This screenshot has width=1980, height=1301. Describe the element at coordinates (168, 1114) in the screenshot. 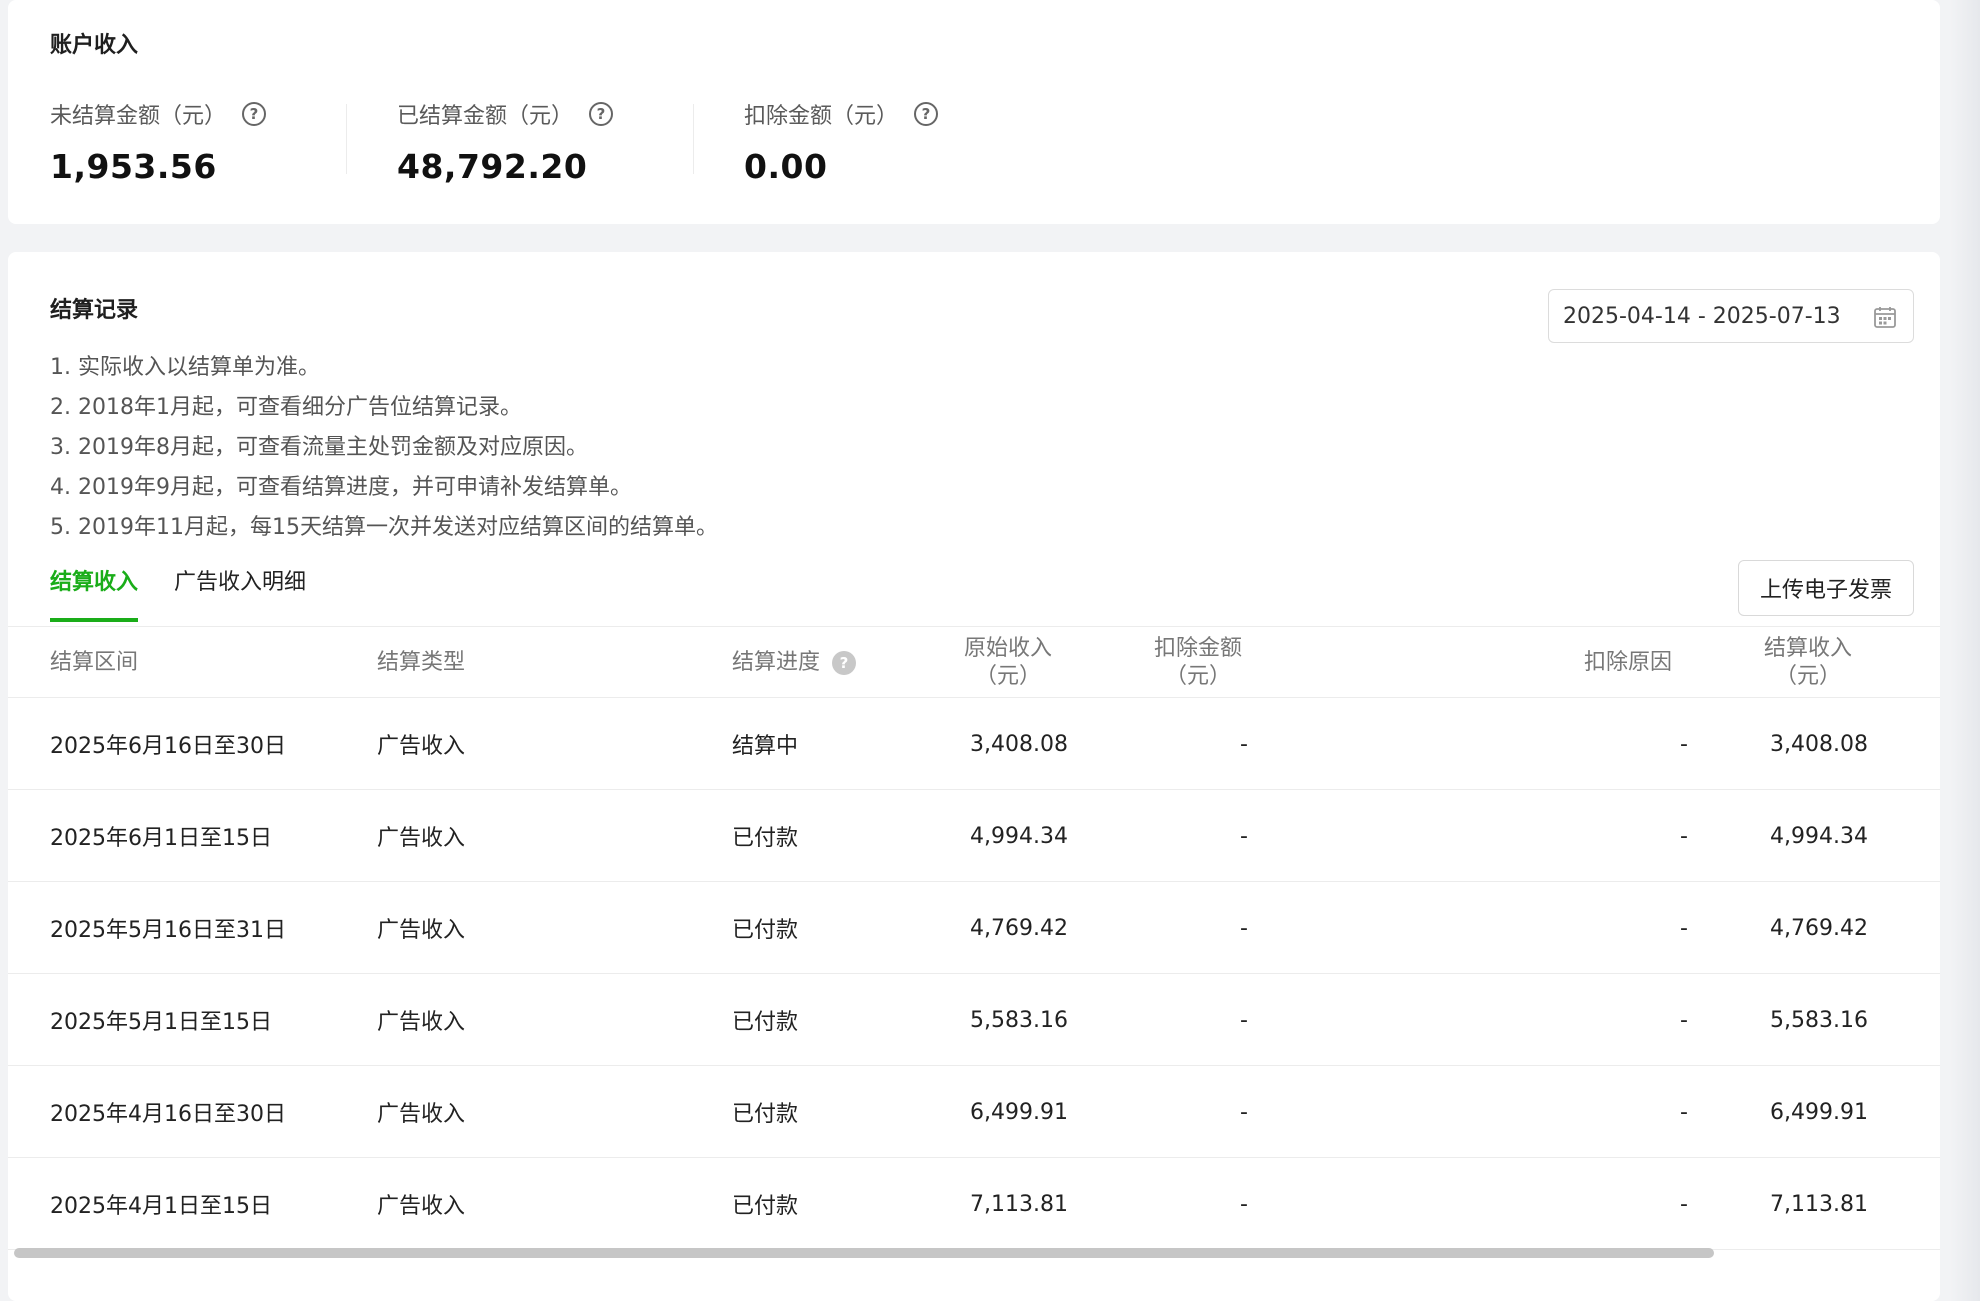

I see `cell-period: 2025年4月16日至30日` at that location.